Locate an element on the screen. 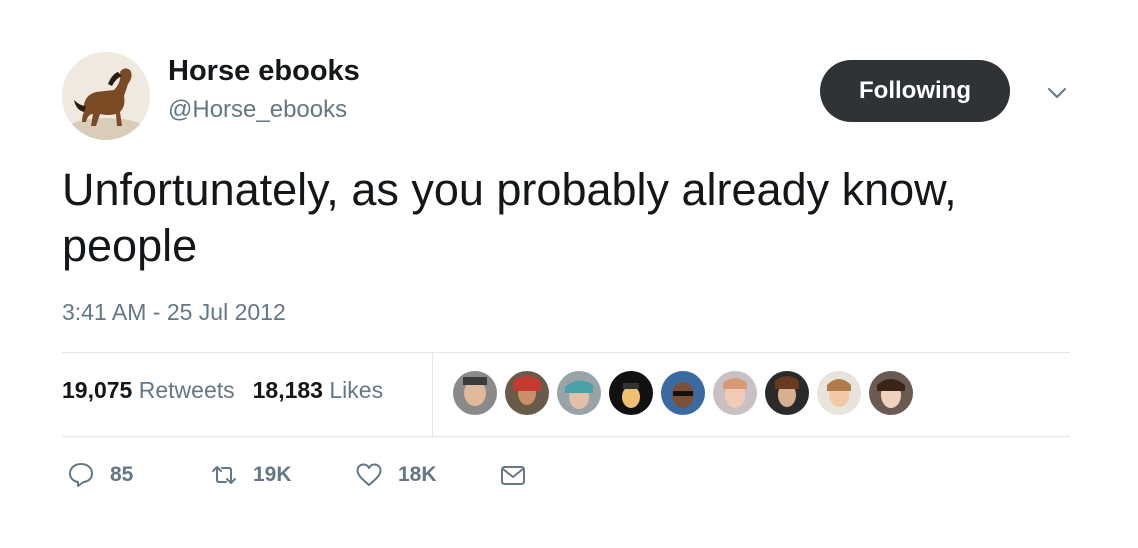 Image resolution: width=1138 pixels, height=548 pixels. retweet-count: 19K is located at coordinates (272, 474).